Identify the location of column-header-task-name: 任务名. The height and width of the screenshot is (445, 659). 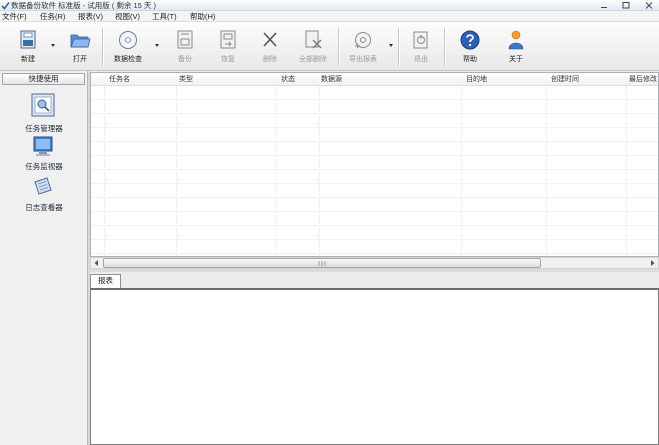
(119, 79).